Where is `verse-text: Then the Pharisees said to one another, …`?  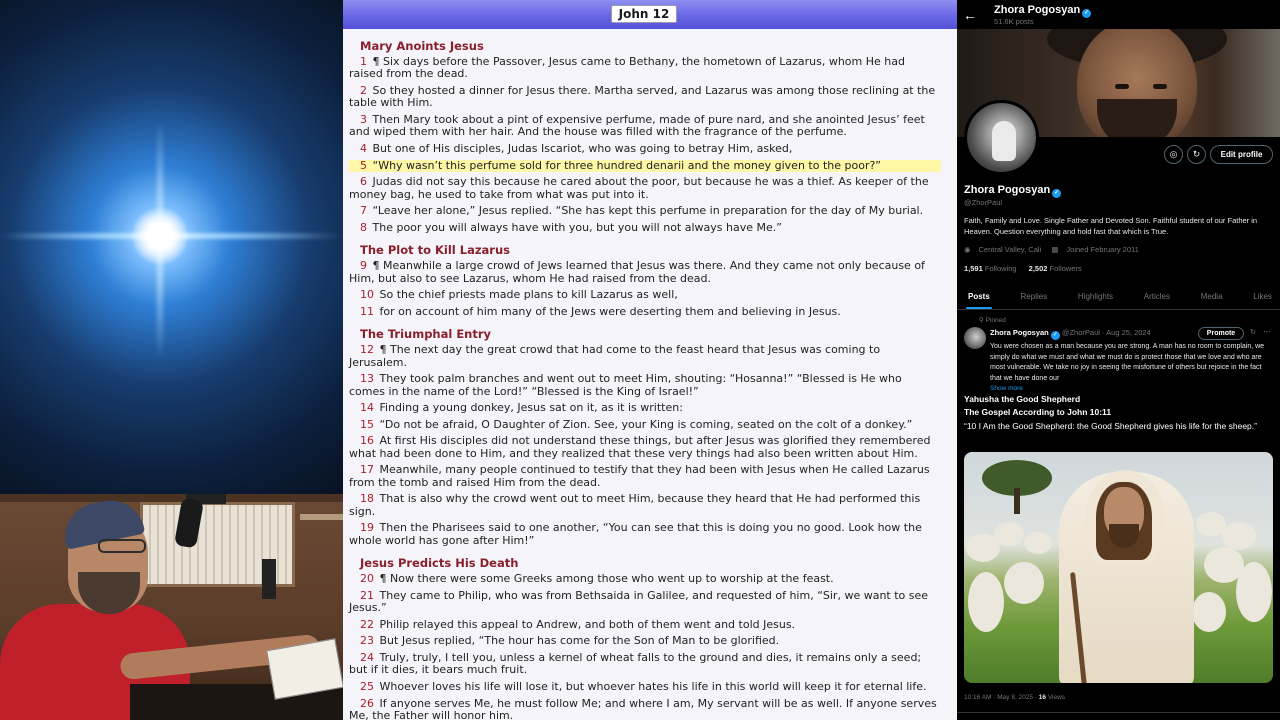
verse-text: Then the Pharisees said to one another, … is located at coordinates (635, 534).